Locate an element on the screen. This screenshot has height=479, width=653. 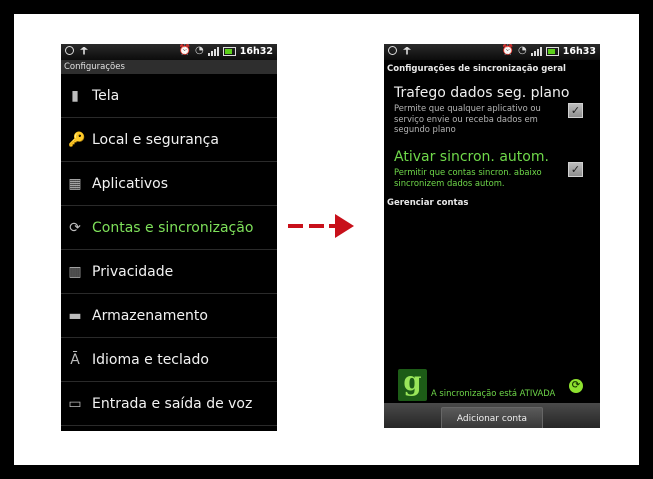
sync-active-icon: ⟳ is located at coordinates (576, 386).